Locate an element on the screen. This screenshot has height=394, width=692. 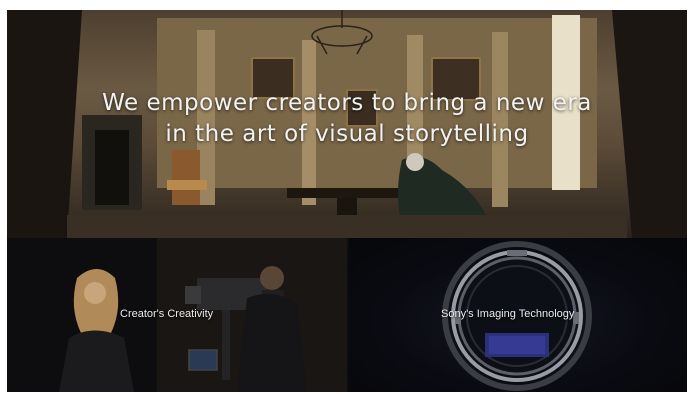
headline-line-1: We empower creators to bring a new era is located at coordinates (347, 103).